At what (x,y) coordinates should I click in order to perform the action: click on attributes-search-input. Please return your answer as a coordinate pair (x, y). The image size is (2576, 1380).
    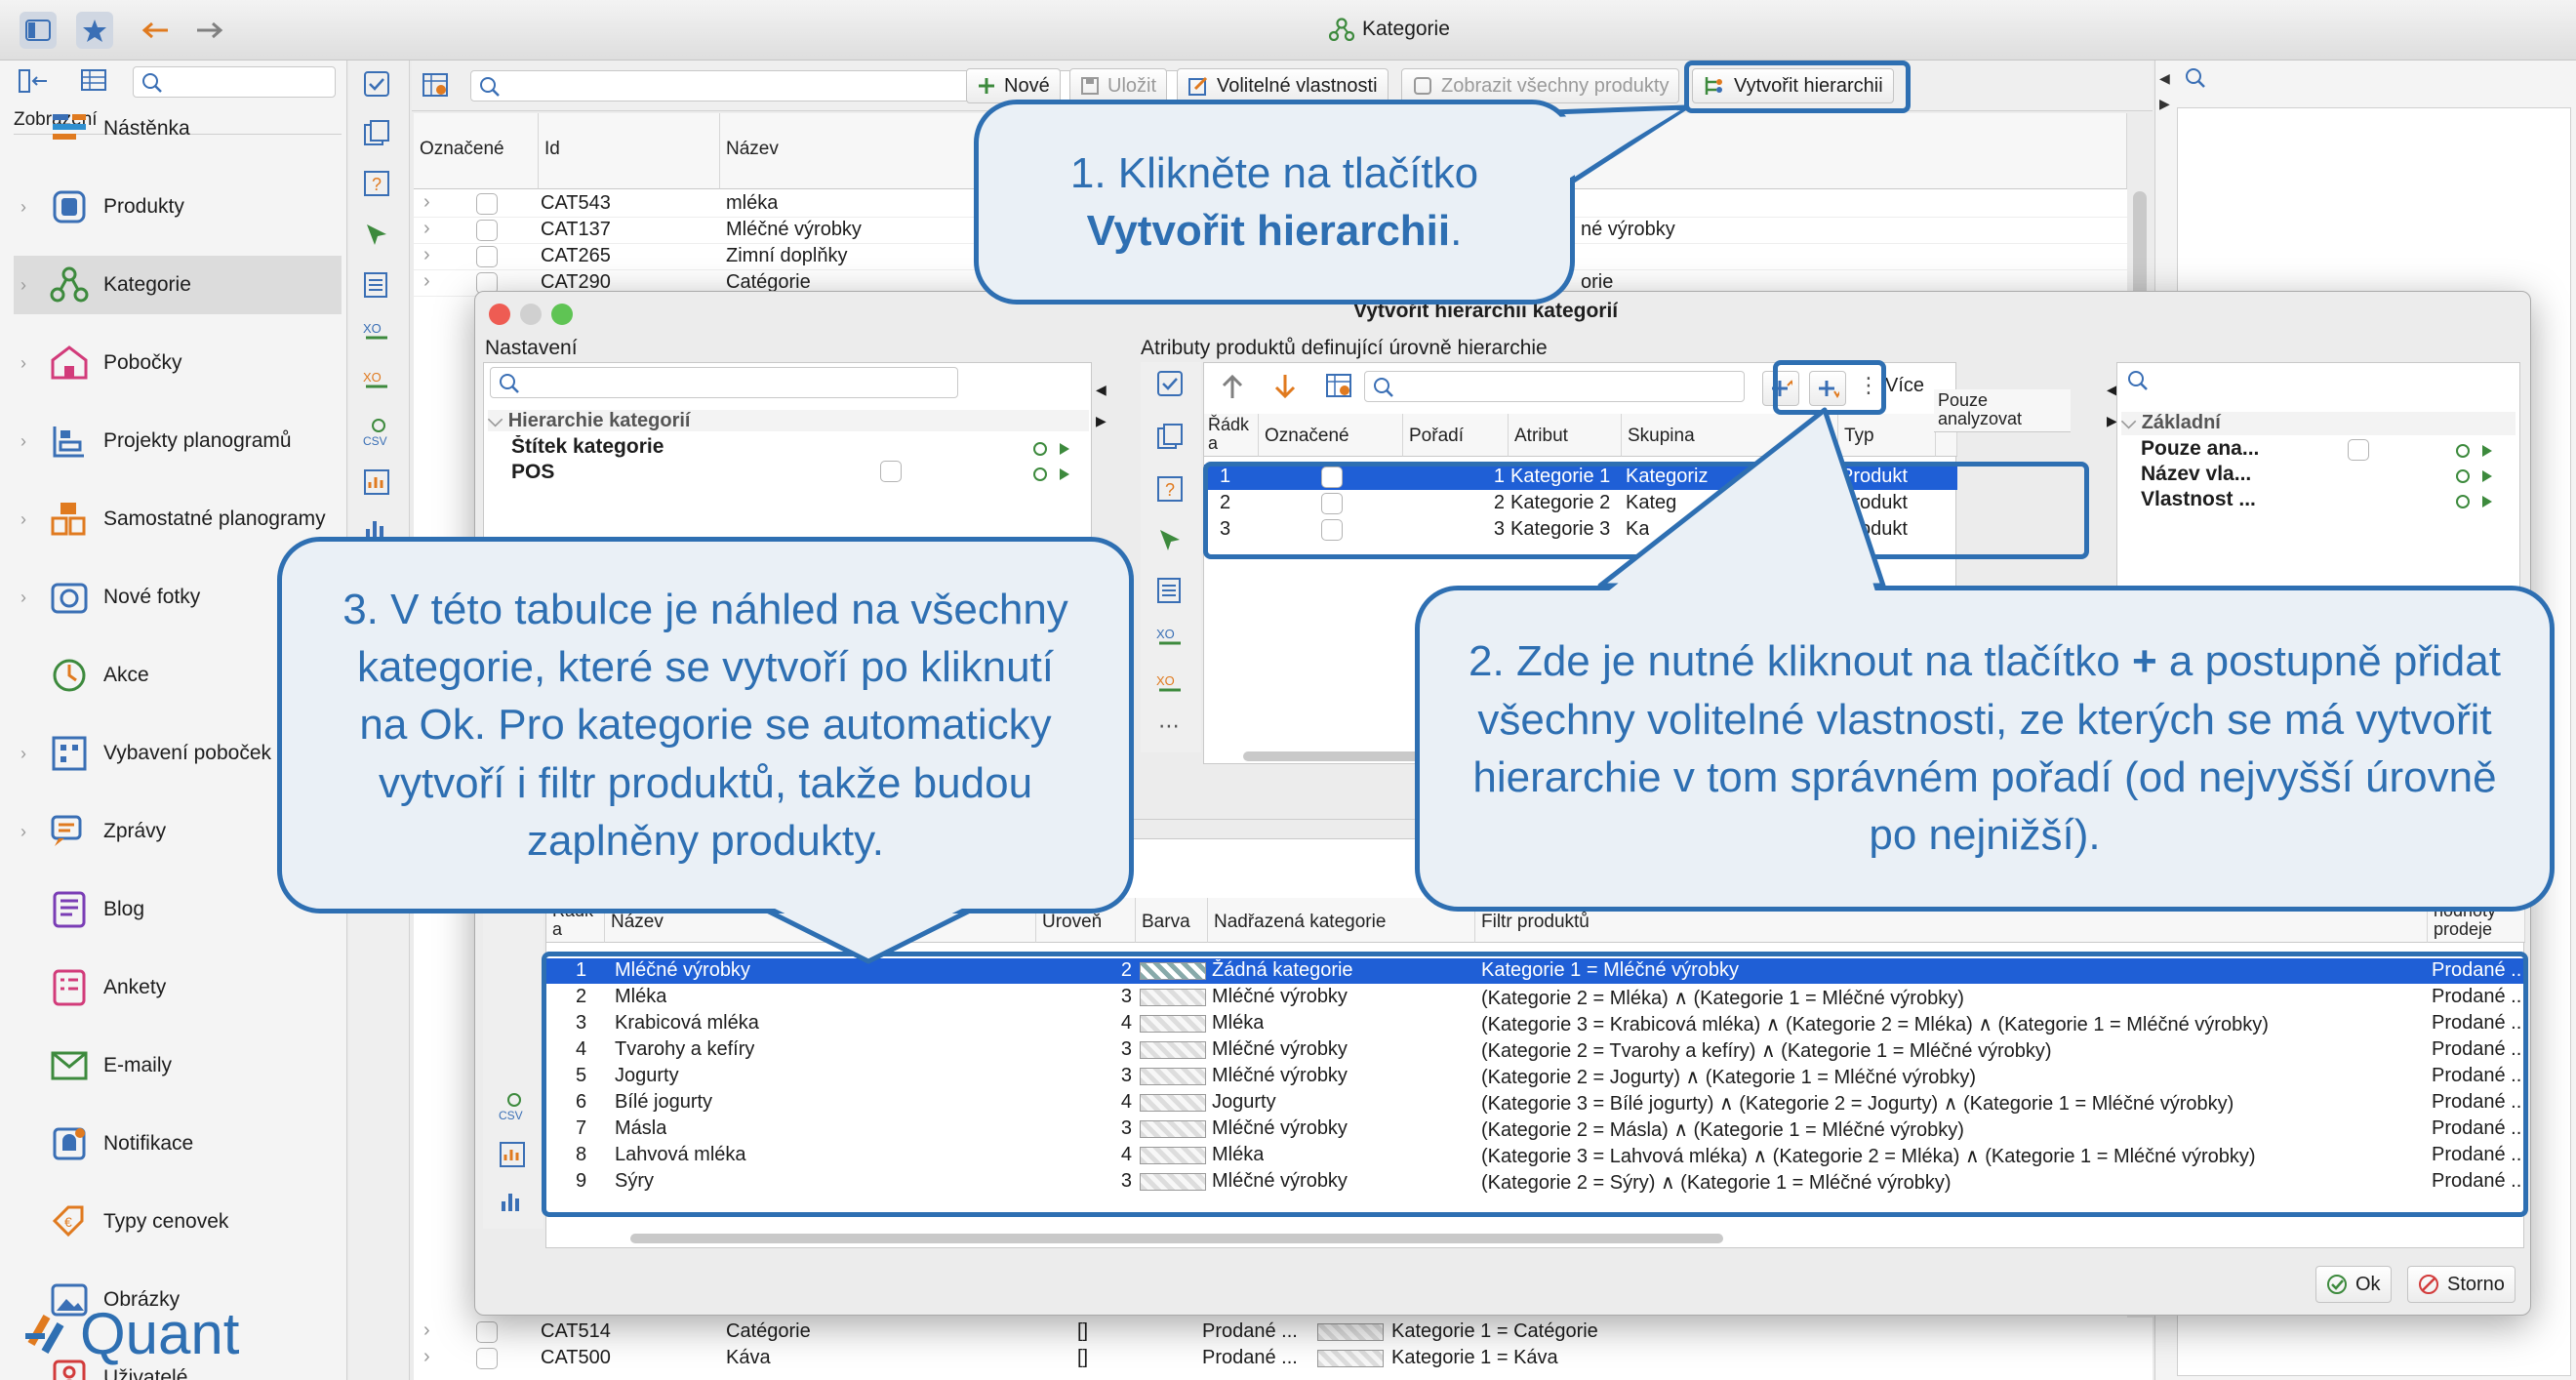
    Looking at the image, I should click on (1554, 386).